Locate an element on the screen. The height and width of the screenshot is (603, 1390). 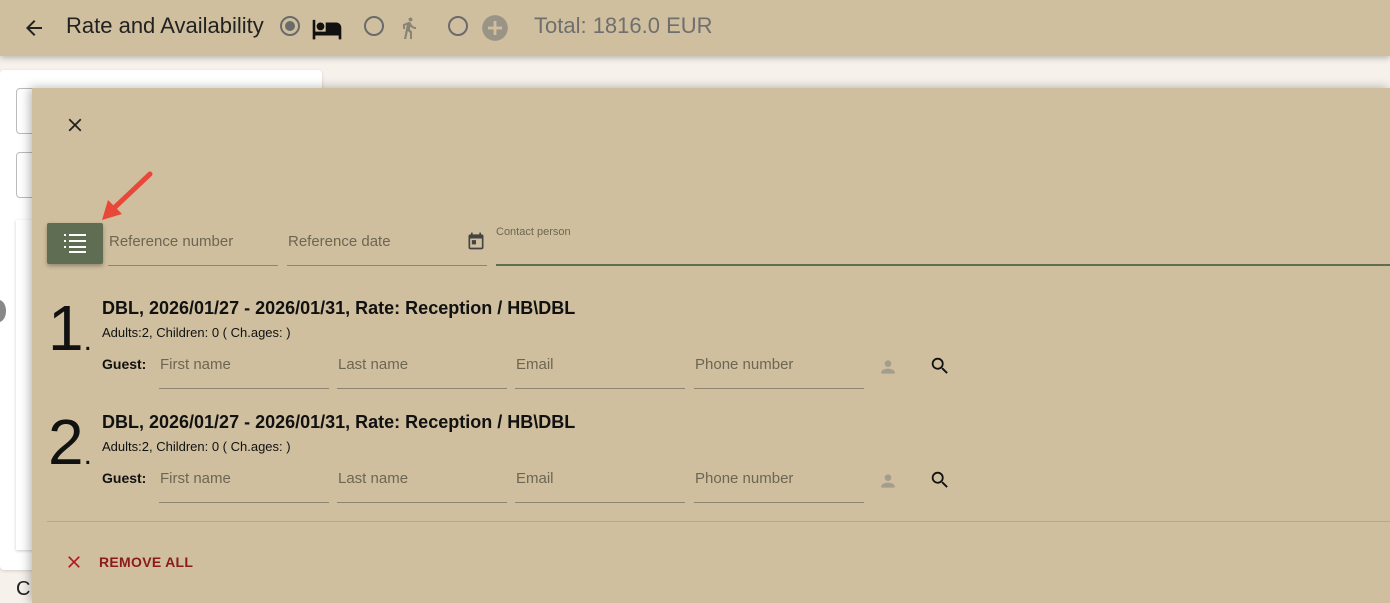
list-icon is located at coordinates (75, 243).